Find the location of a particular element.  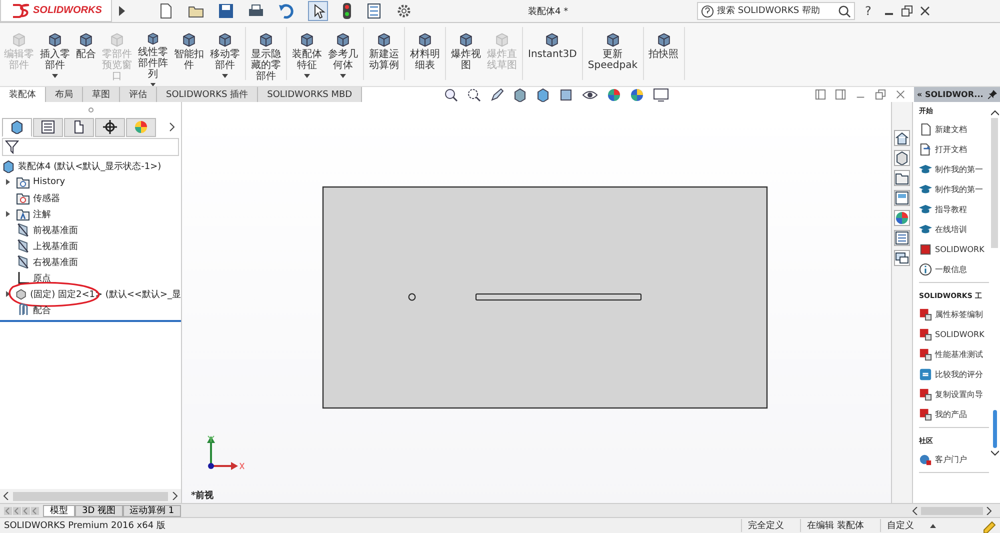

home-icon is located at coordinates (902, 138).